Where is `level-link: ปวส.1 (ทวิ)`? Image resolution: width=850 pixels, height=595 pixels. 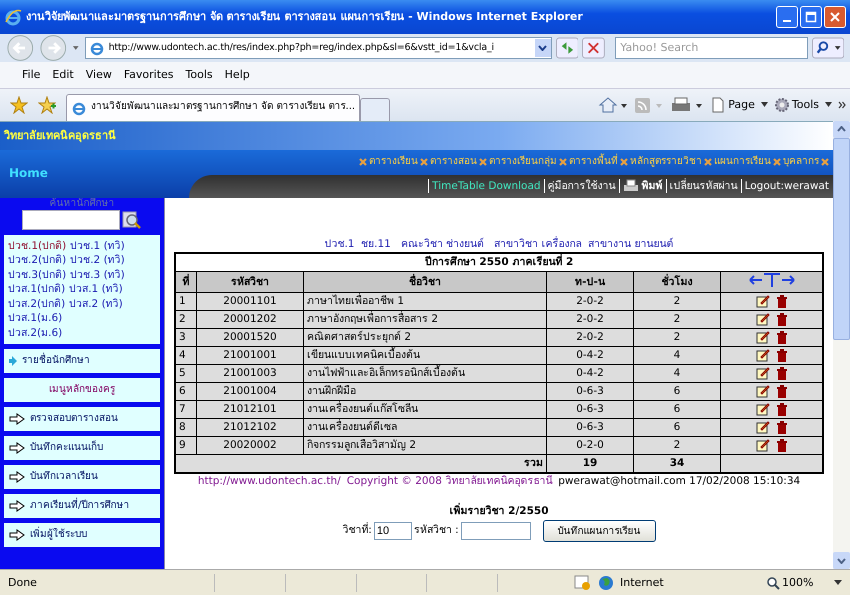 level-link: ปวส.1 (ทวิ) is located at coordinates (96, 289).